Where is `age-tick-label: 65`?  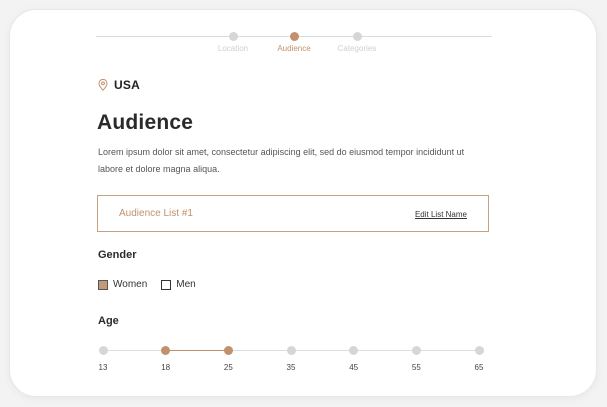 age-tick-label: 65 is located at coordinates (479, 367).